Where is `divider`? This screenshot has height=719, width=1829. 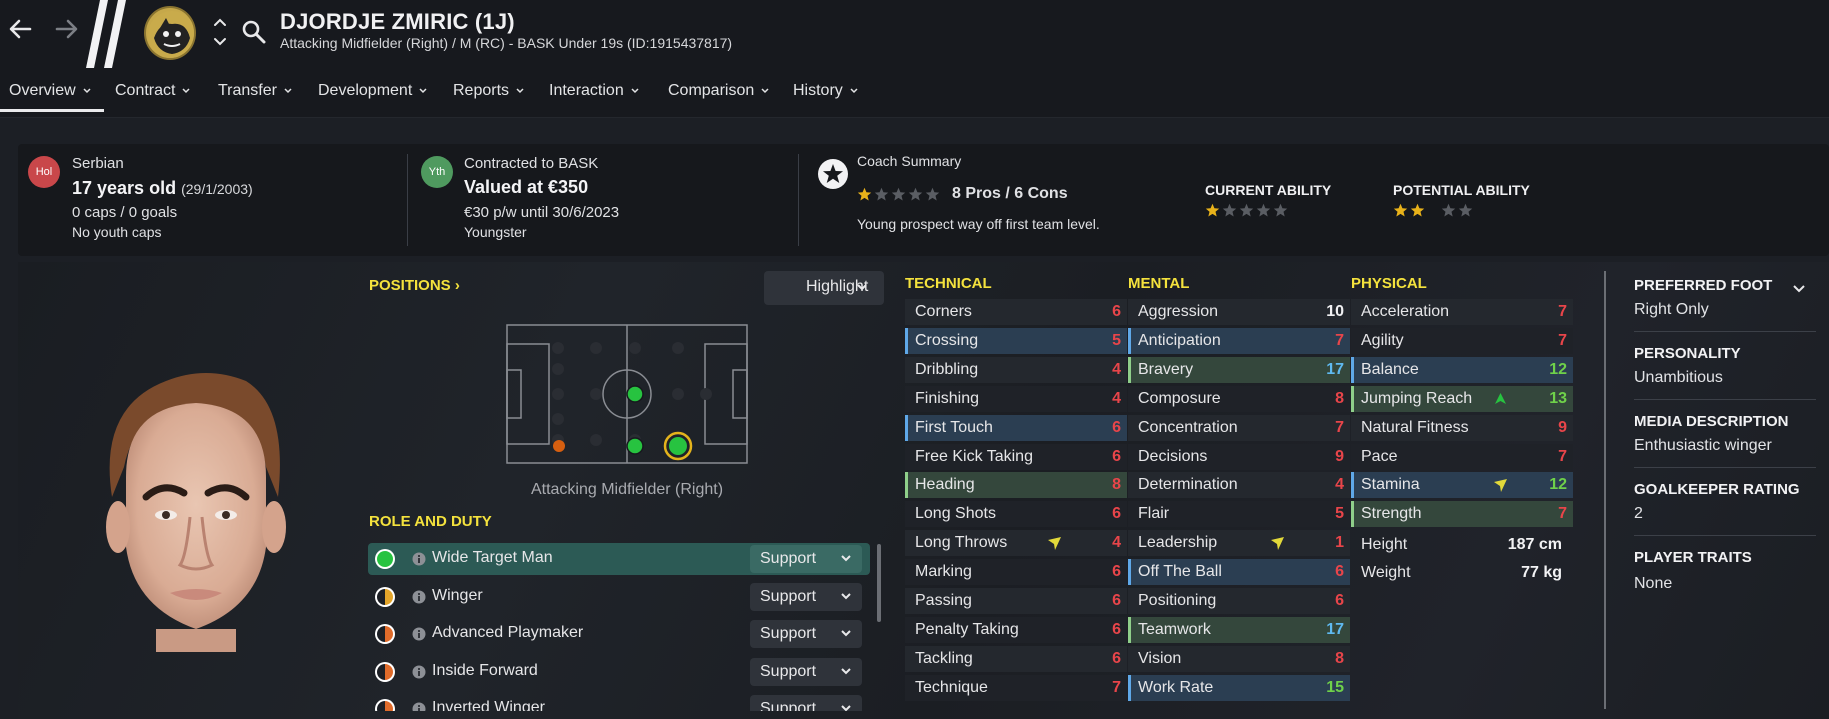
divider is located at coordinates (1725, 467).